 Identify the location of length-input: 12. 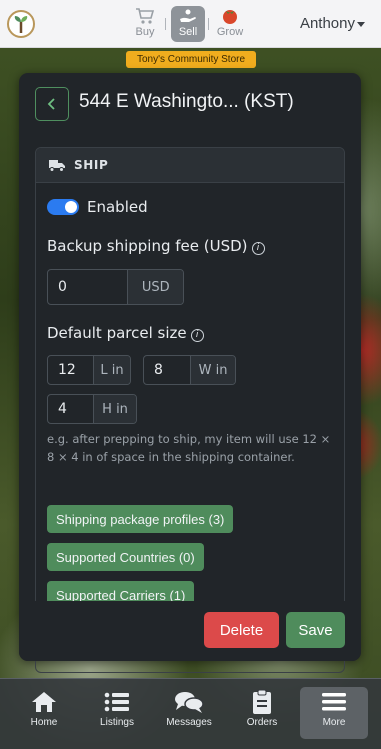
(70, 370).